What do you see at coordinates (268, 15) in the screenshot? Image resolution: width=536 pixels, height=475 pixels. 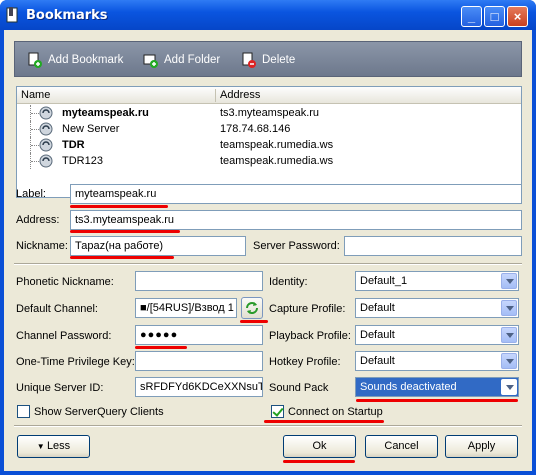 I see `title-bar: Bookmarks _ □ ×` at bounding box center [268, 15].